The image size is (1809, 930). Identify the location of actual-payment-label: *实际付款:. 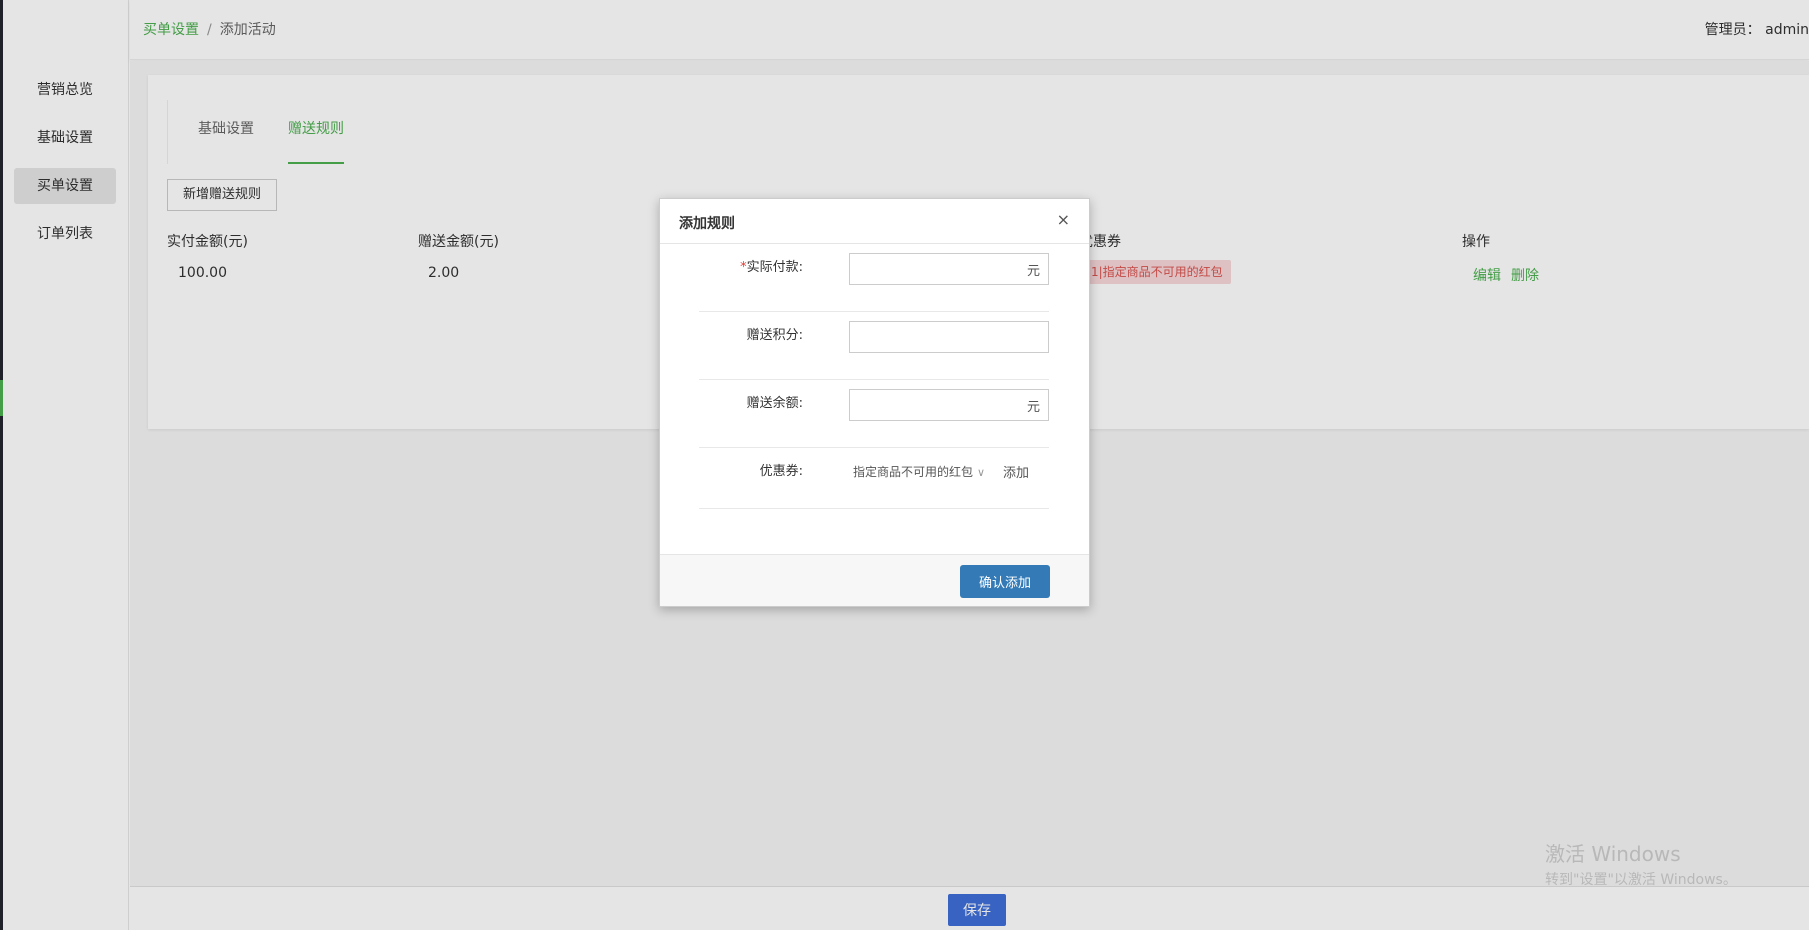
(771, 265).